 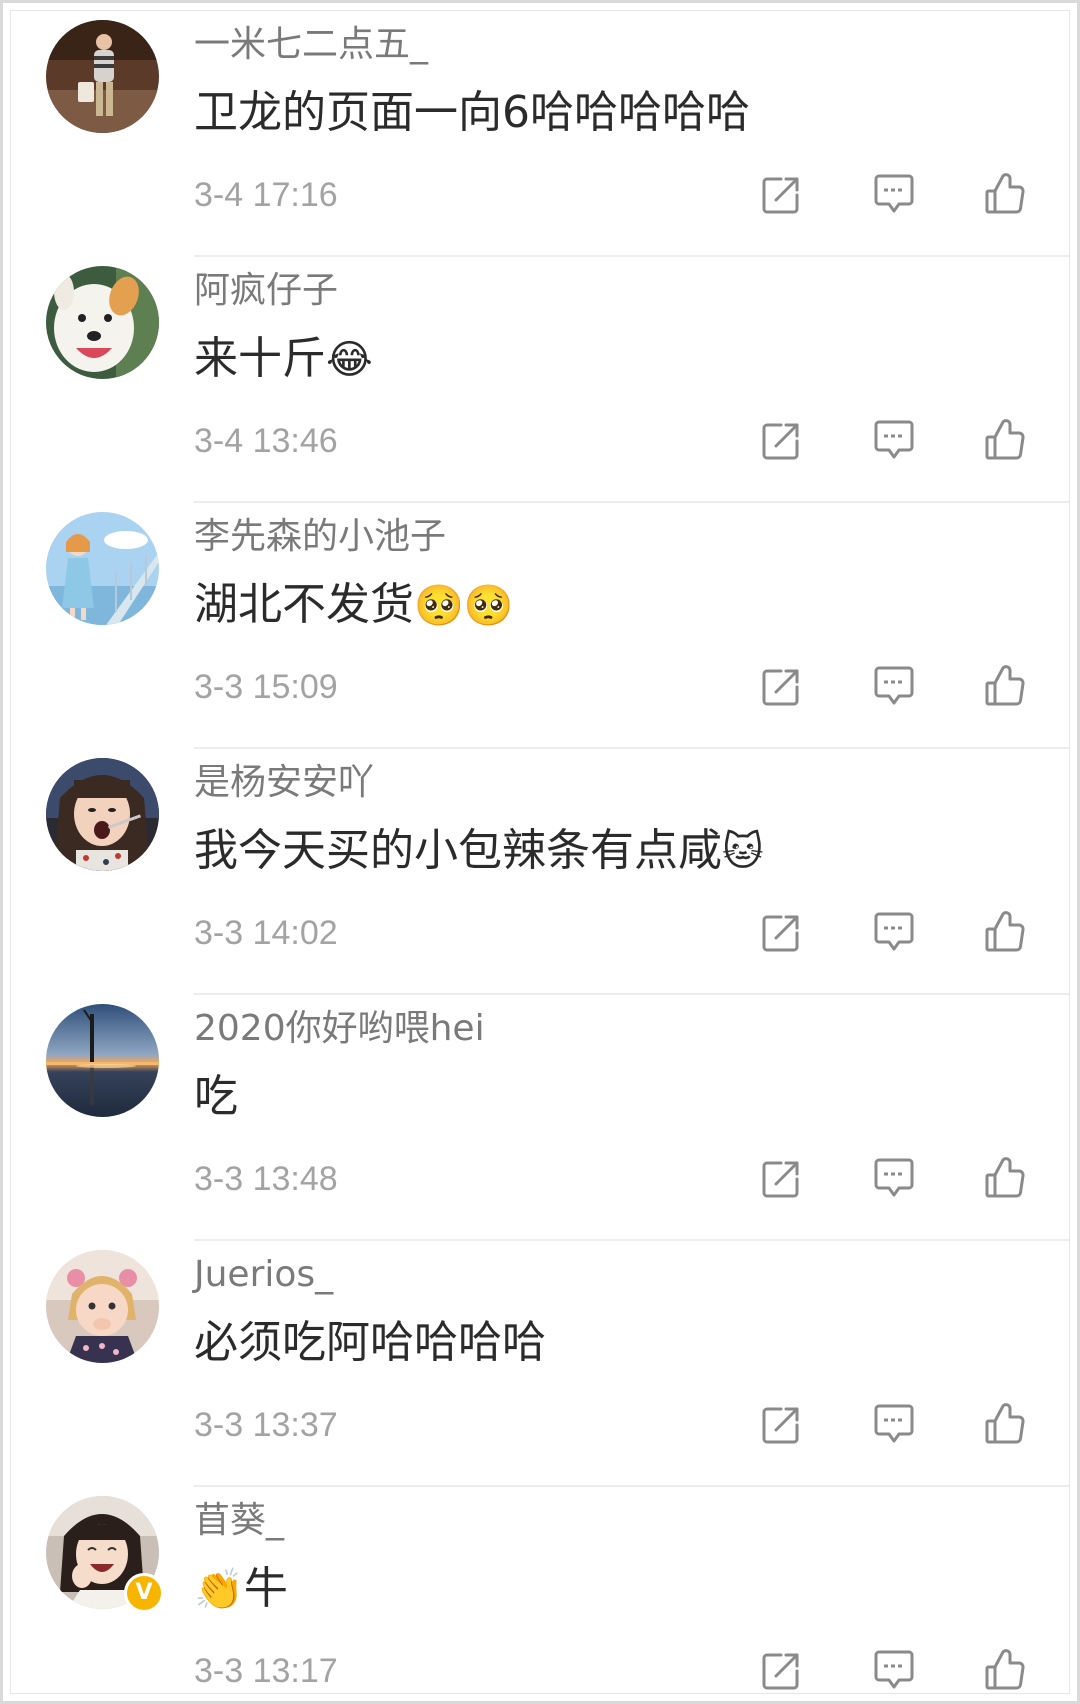 What do you see at coordinates (102, 1306) in the screenshot?
I see `surprised-child-avatar` at bounding box center [102, 1306].